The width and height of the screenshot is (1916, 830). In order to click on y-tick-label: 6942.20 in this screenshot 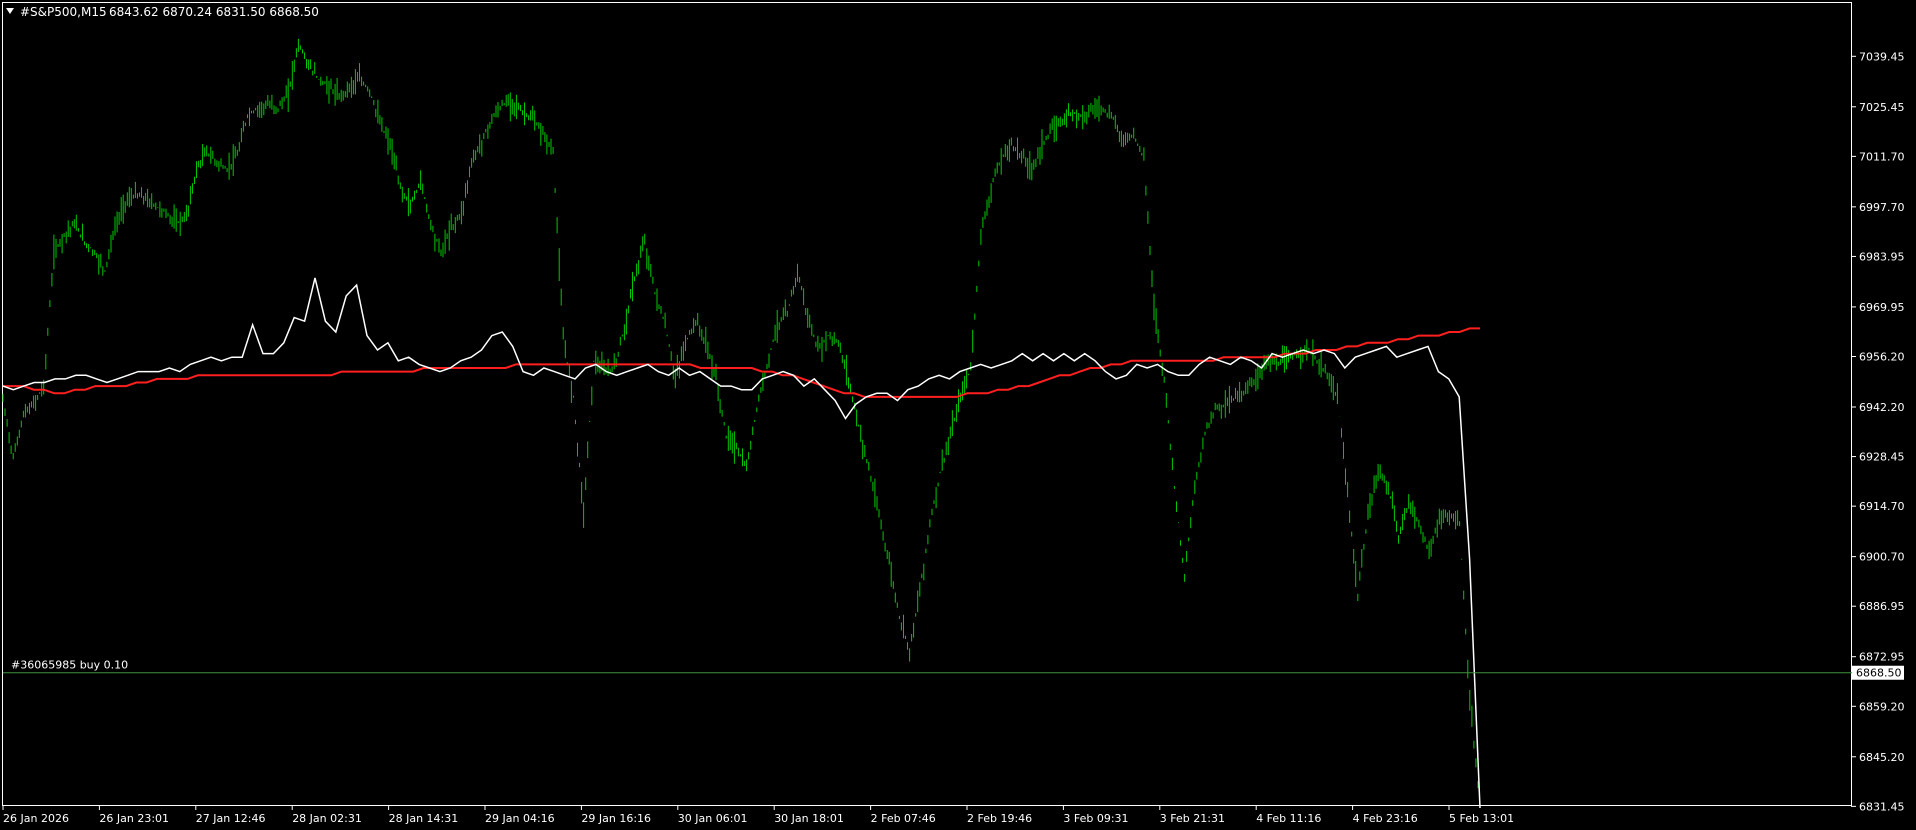, I will do `click(1882, 407)`.